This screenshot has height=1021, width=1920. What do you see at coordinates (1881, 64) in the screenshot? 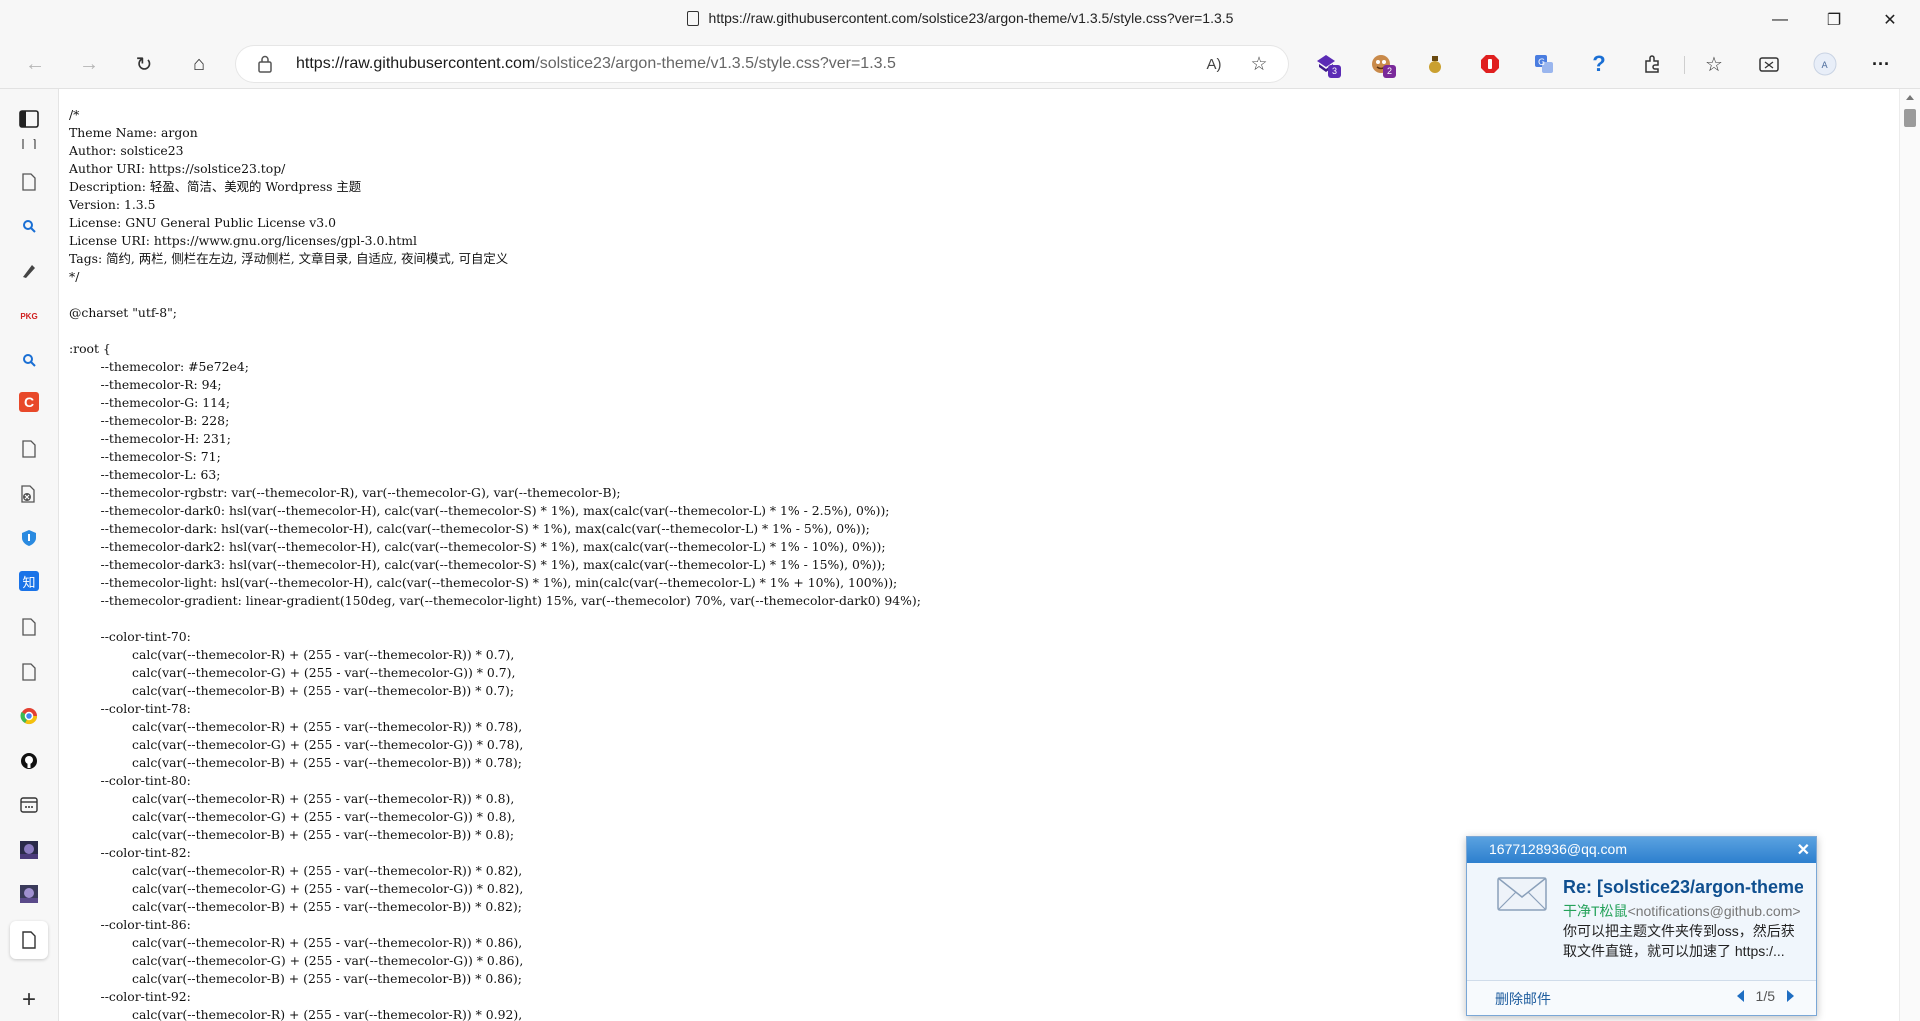
I see `more-menu-icon: ···` at bounding box center [1881, 64].